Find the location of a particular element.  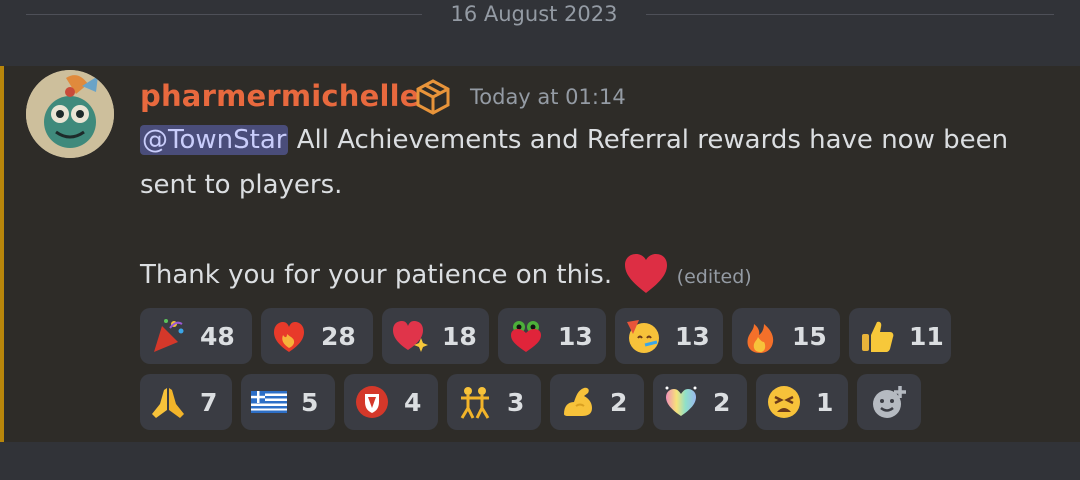

greece-flag-icon is located at coordinates (269, 402).